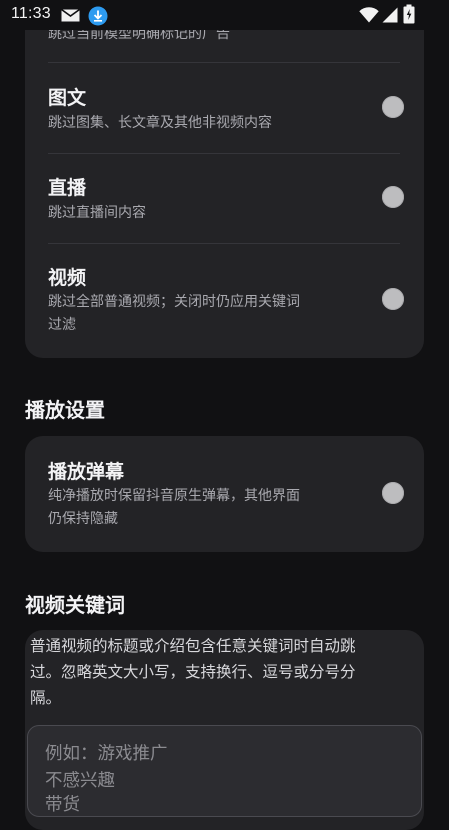 This screenshot has height=830, width=449. Describe the element at coordinates (409, 14) in the screenshot. I see `battery-icon` at that location.